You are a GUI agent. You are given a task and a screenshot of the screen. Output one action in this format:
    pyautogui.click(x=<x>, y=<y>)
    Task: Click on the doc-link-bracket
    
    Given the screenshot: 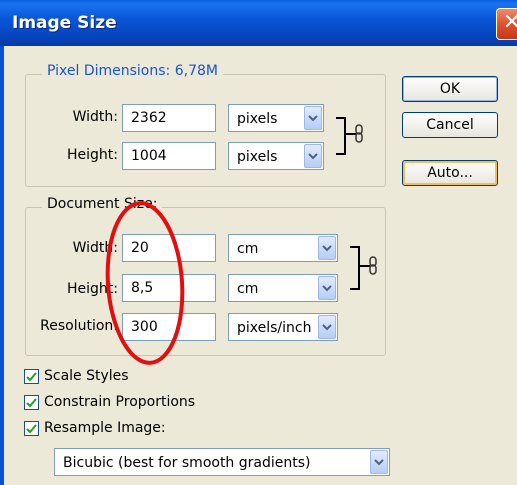 What is the action you would take?
    pyautogui.click(x=355, y=268)
    